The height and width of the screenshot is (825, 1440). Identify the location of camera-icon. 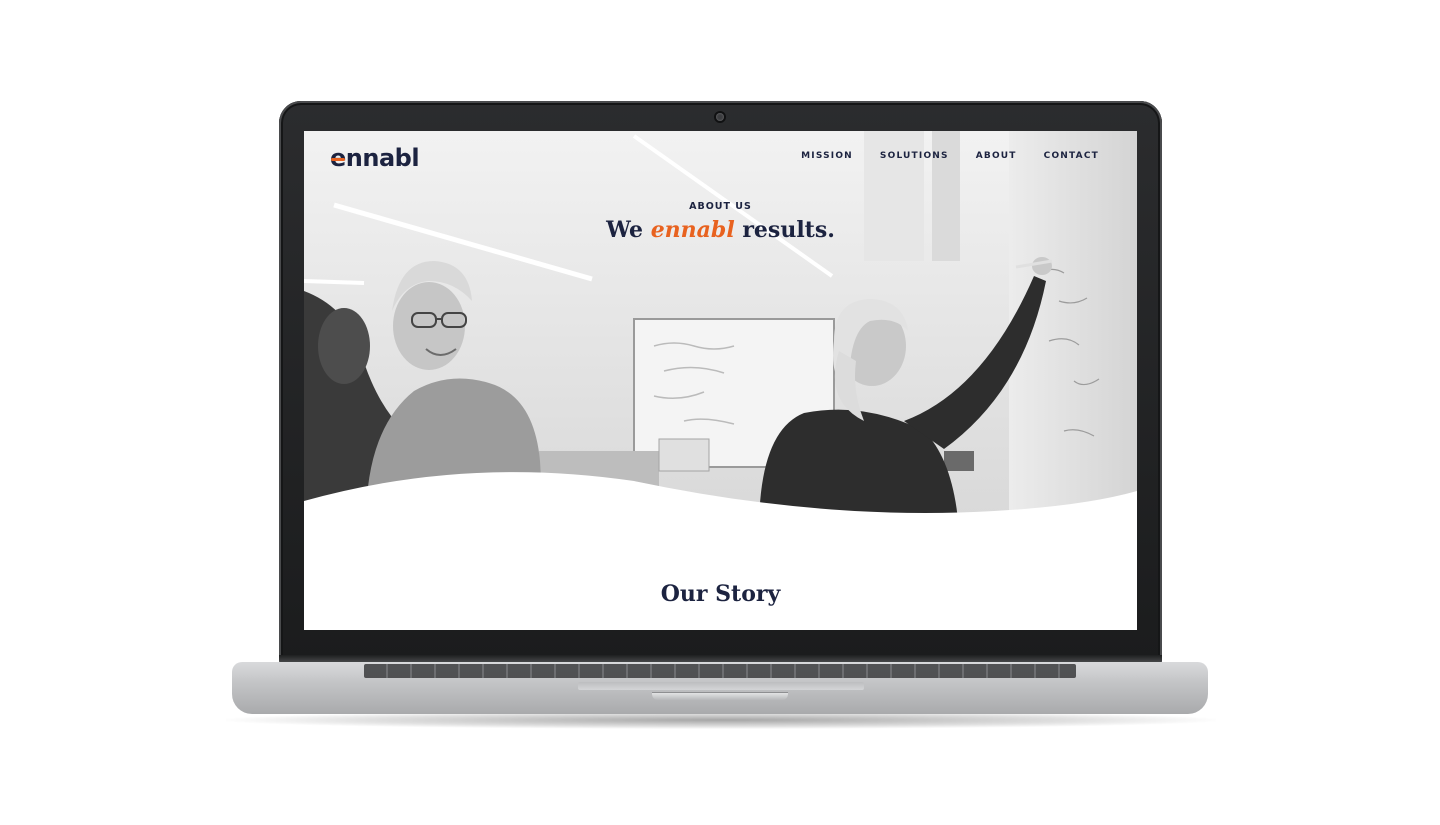
(720, 117).